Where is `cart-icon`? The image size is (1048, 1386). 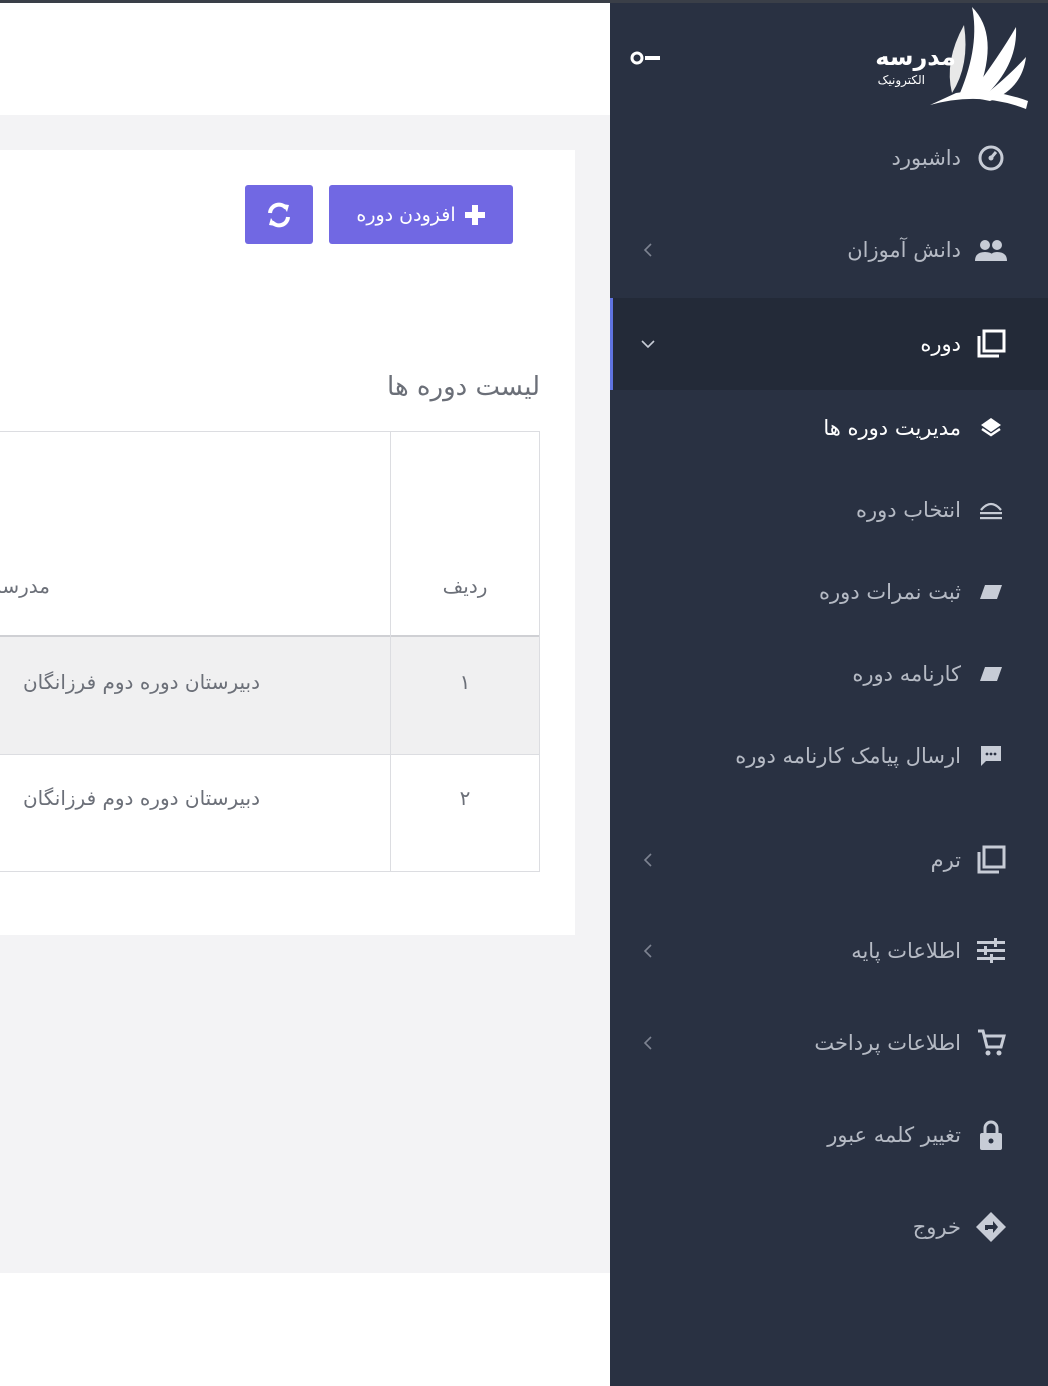 cart-icon is located at coordinates (991, 1043).